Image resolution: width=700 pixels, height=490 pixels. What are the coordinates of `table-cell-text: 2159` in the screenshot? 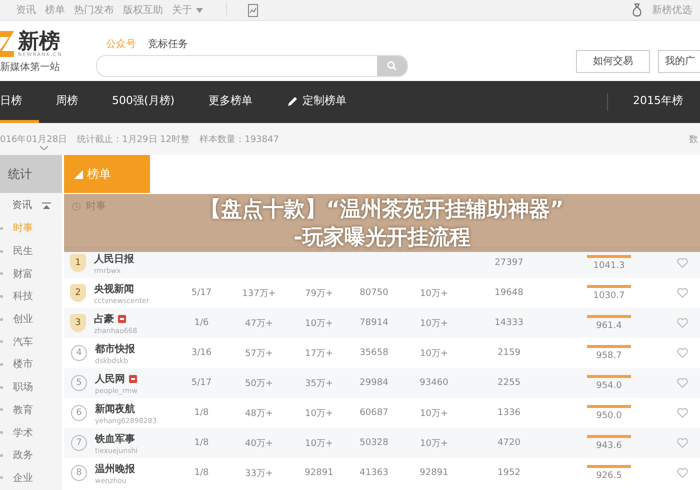 It's located at (509, 353).